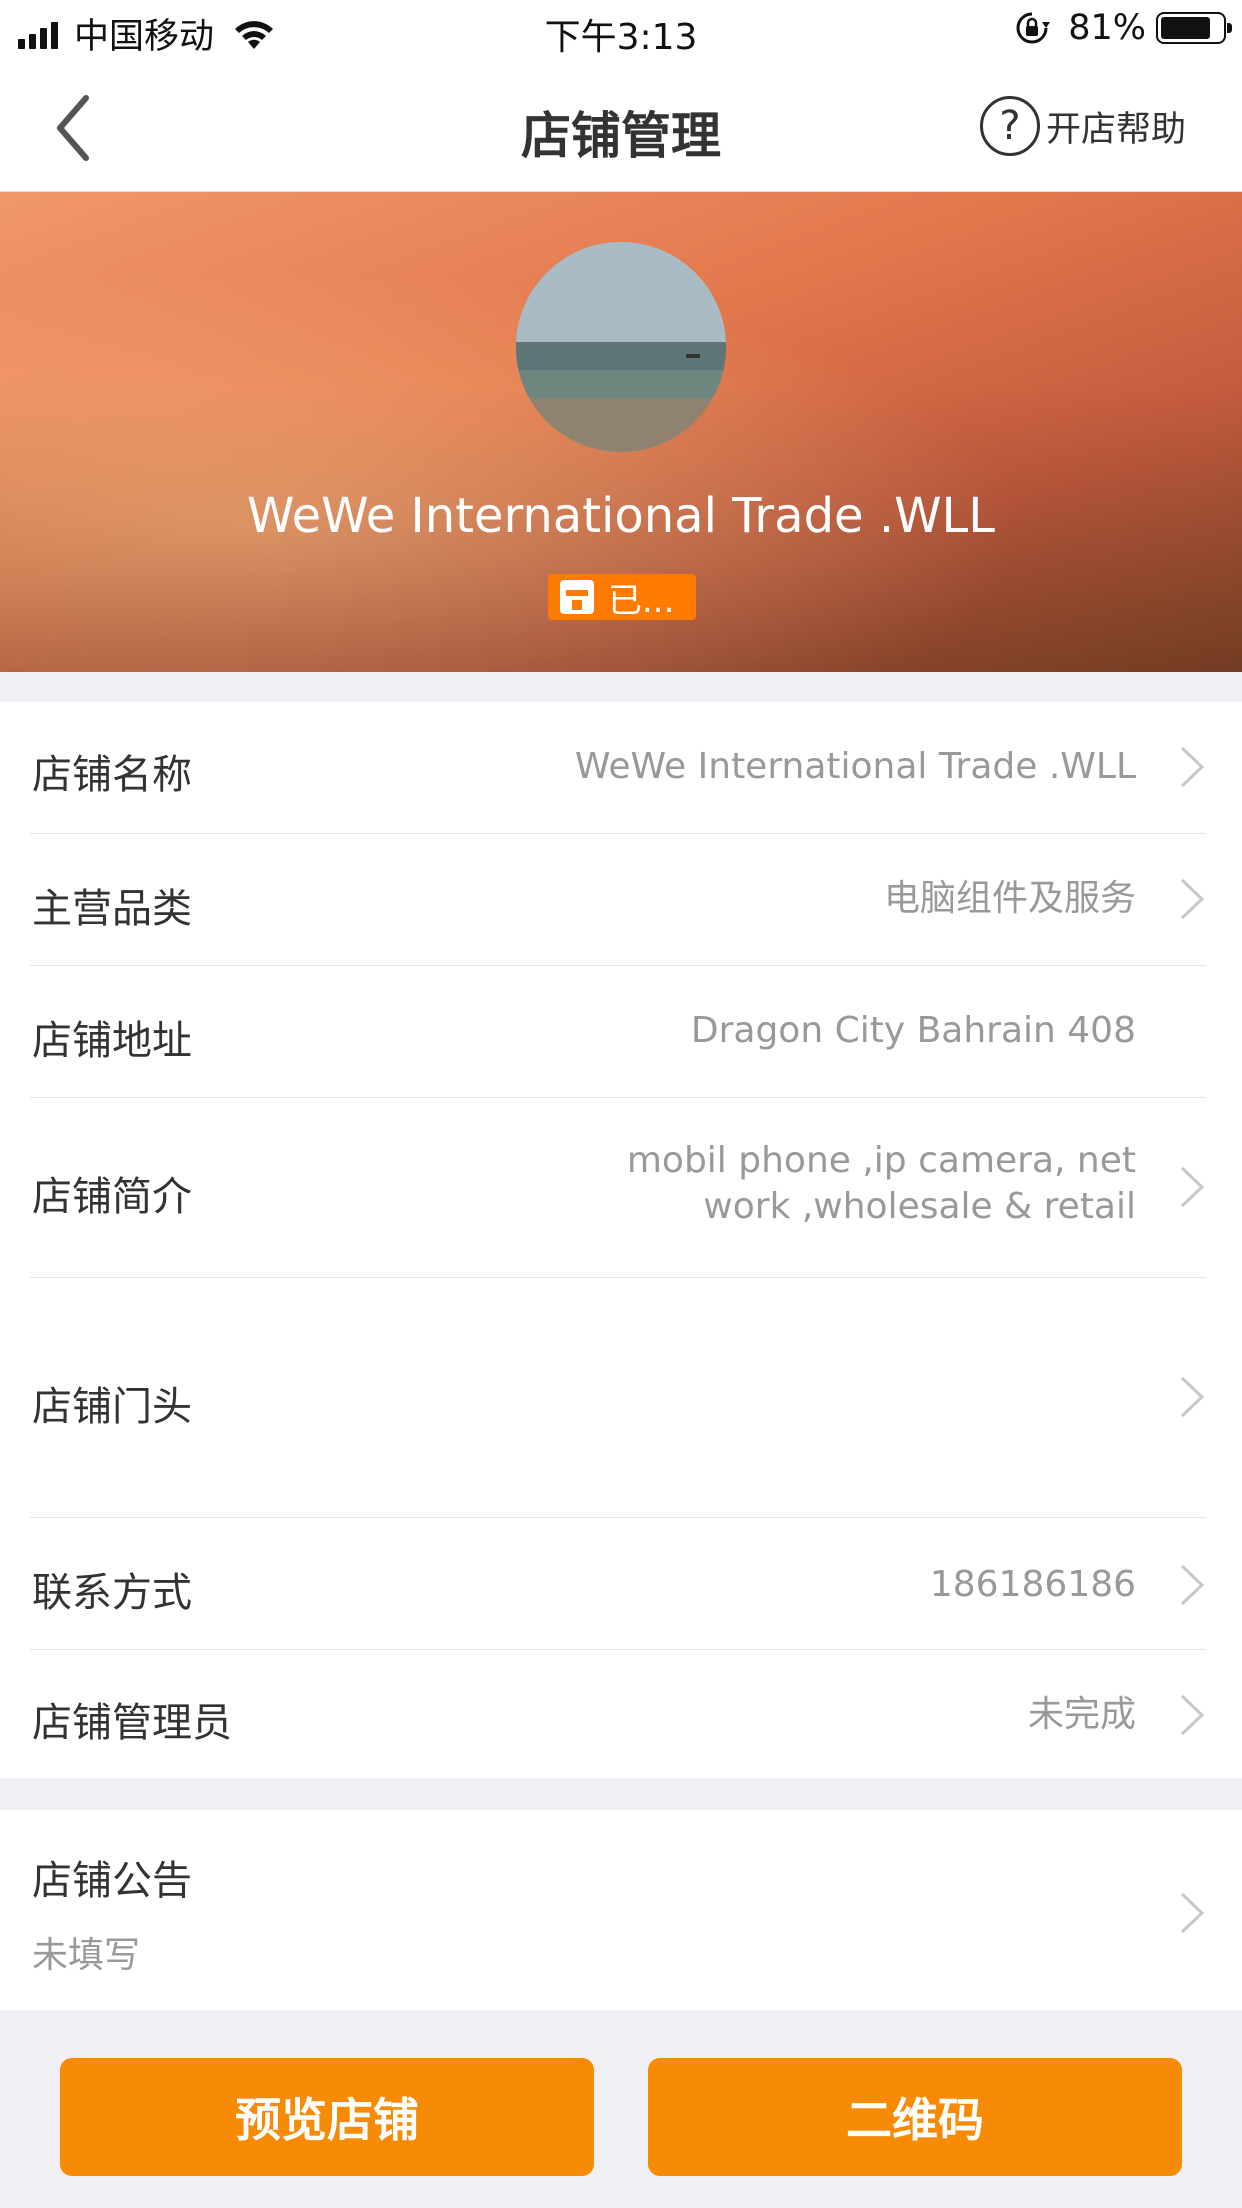  I want to click on row-admin: 店铺管理员 未完成, so click(618, 1714).